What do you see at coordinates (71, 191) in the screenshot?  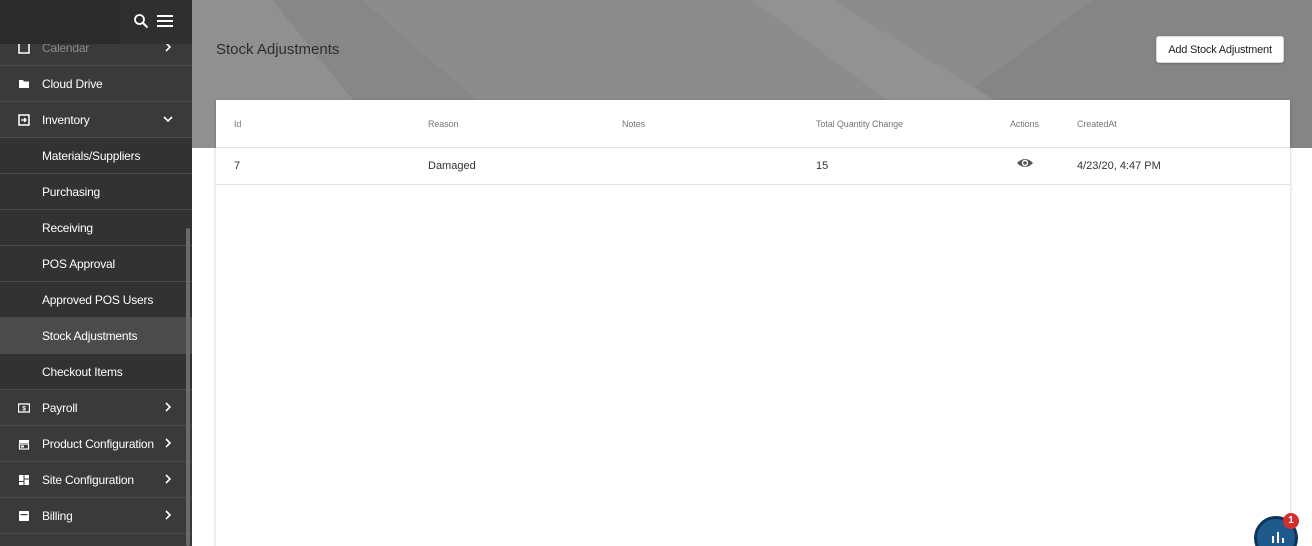 I see `sidebar-item-label: Purchasing` at bounding box center [71, 191].